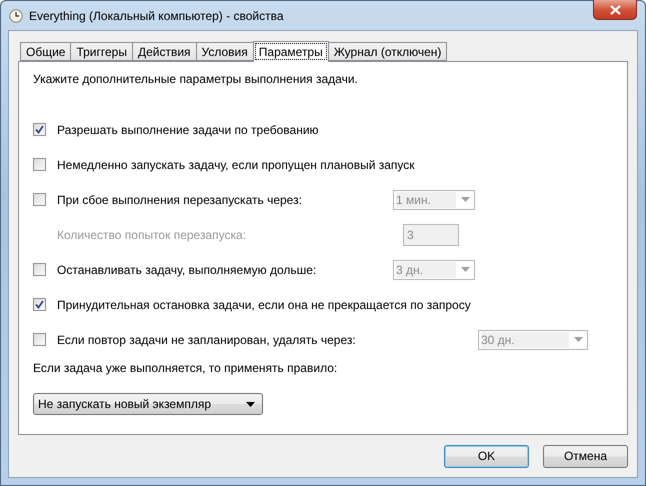 The height and width of the screenshot is (486, 646). Describe the element at coordinates (156, 15) in the screenshot. I see `window-title: Everything (Локальный компьютер) - свойства` at that location.